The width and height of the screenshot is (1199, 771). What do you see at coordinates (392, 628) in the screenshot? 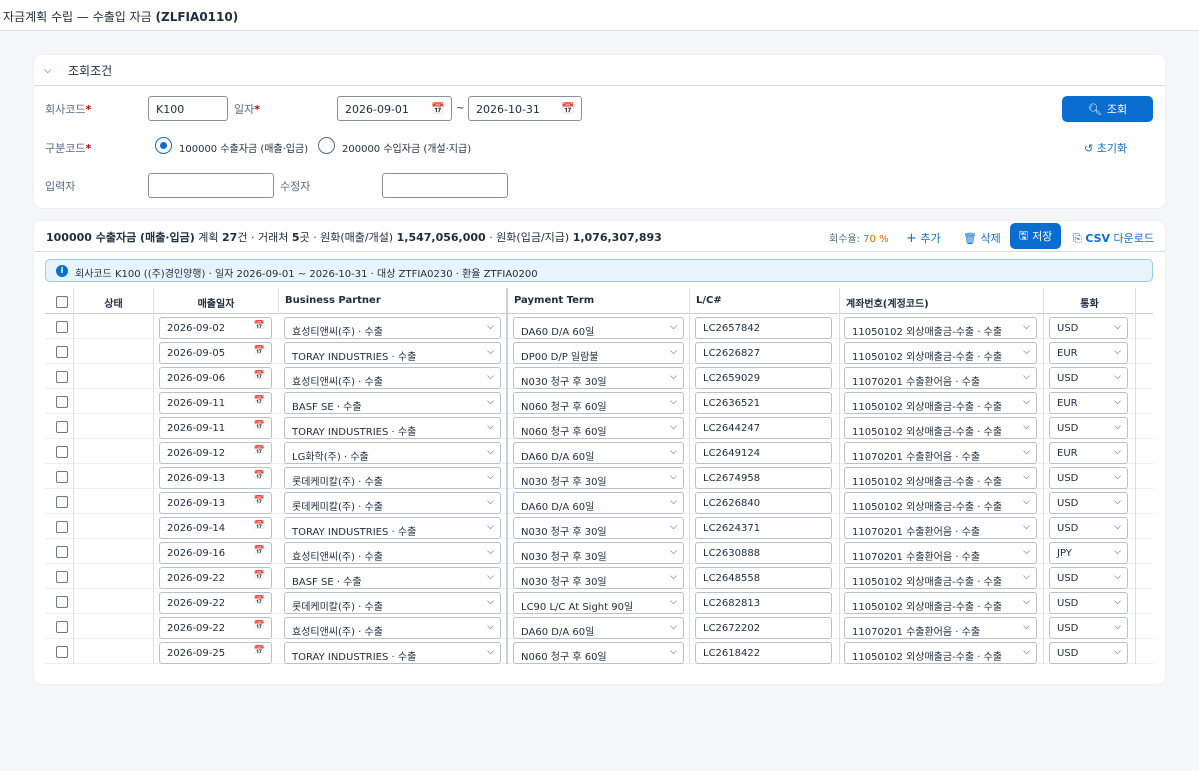
I see `partner-select: 효성티앤씨(주) · 수출 ⌵` at bounding box center [392, 628].